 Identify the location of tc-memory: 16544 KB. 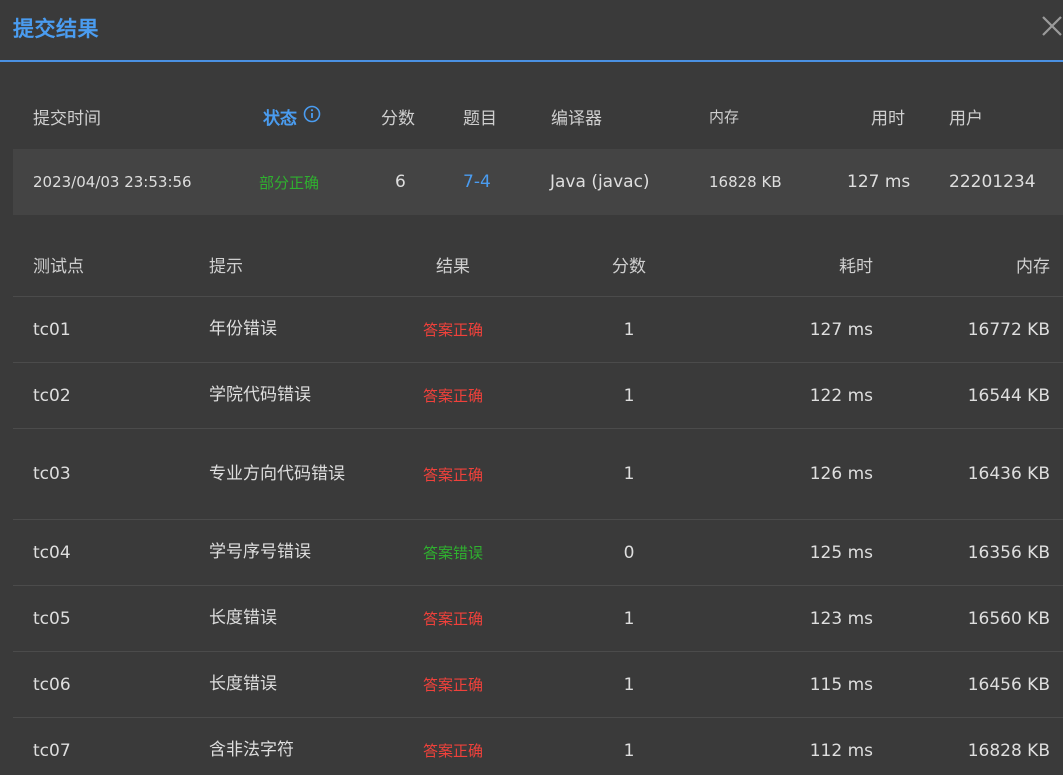
(1008, 395).